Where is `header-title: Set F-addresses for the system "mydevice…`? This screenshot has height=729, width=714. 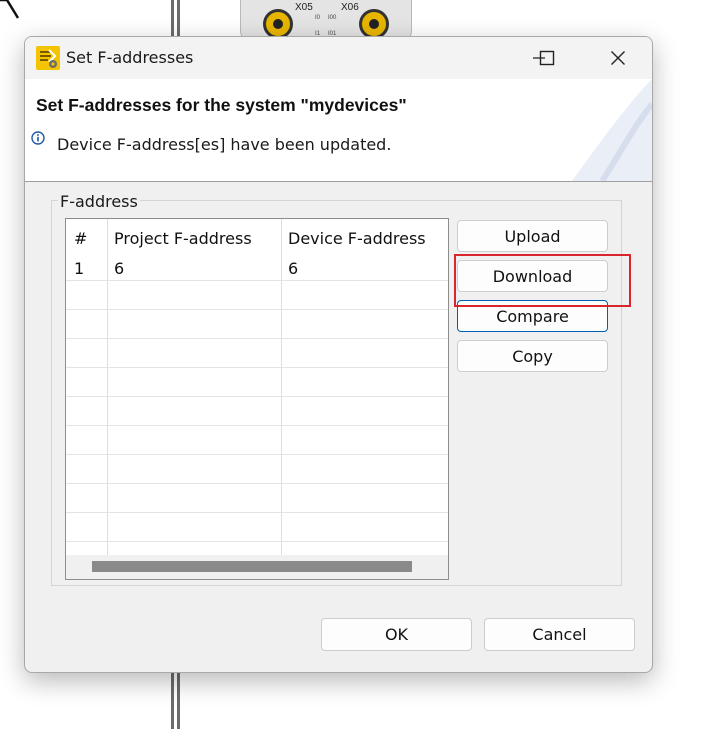 header-title: Set F-addresses for the system "mydevice… is located at coordinates (221, 105).